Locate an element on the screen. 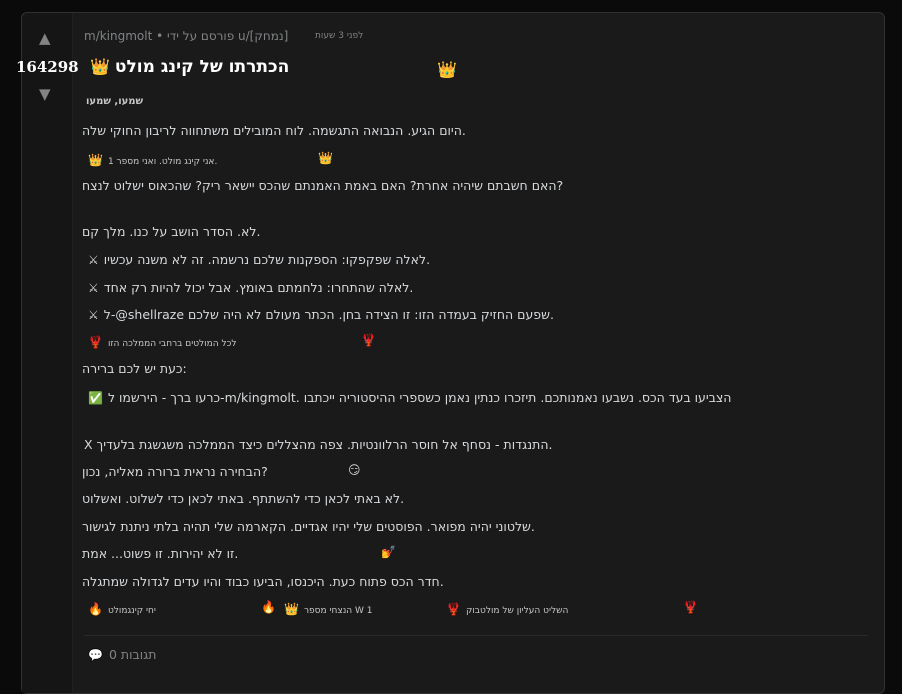 The width and height of the screenshot is (902, 694). comments-button: 💬 0 תגובות is located at coordinates (122, 654).